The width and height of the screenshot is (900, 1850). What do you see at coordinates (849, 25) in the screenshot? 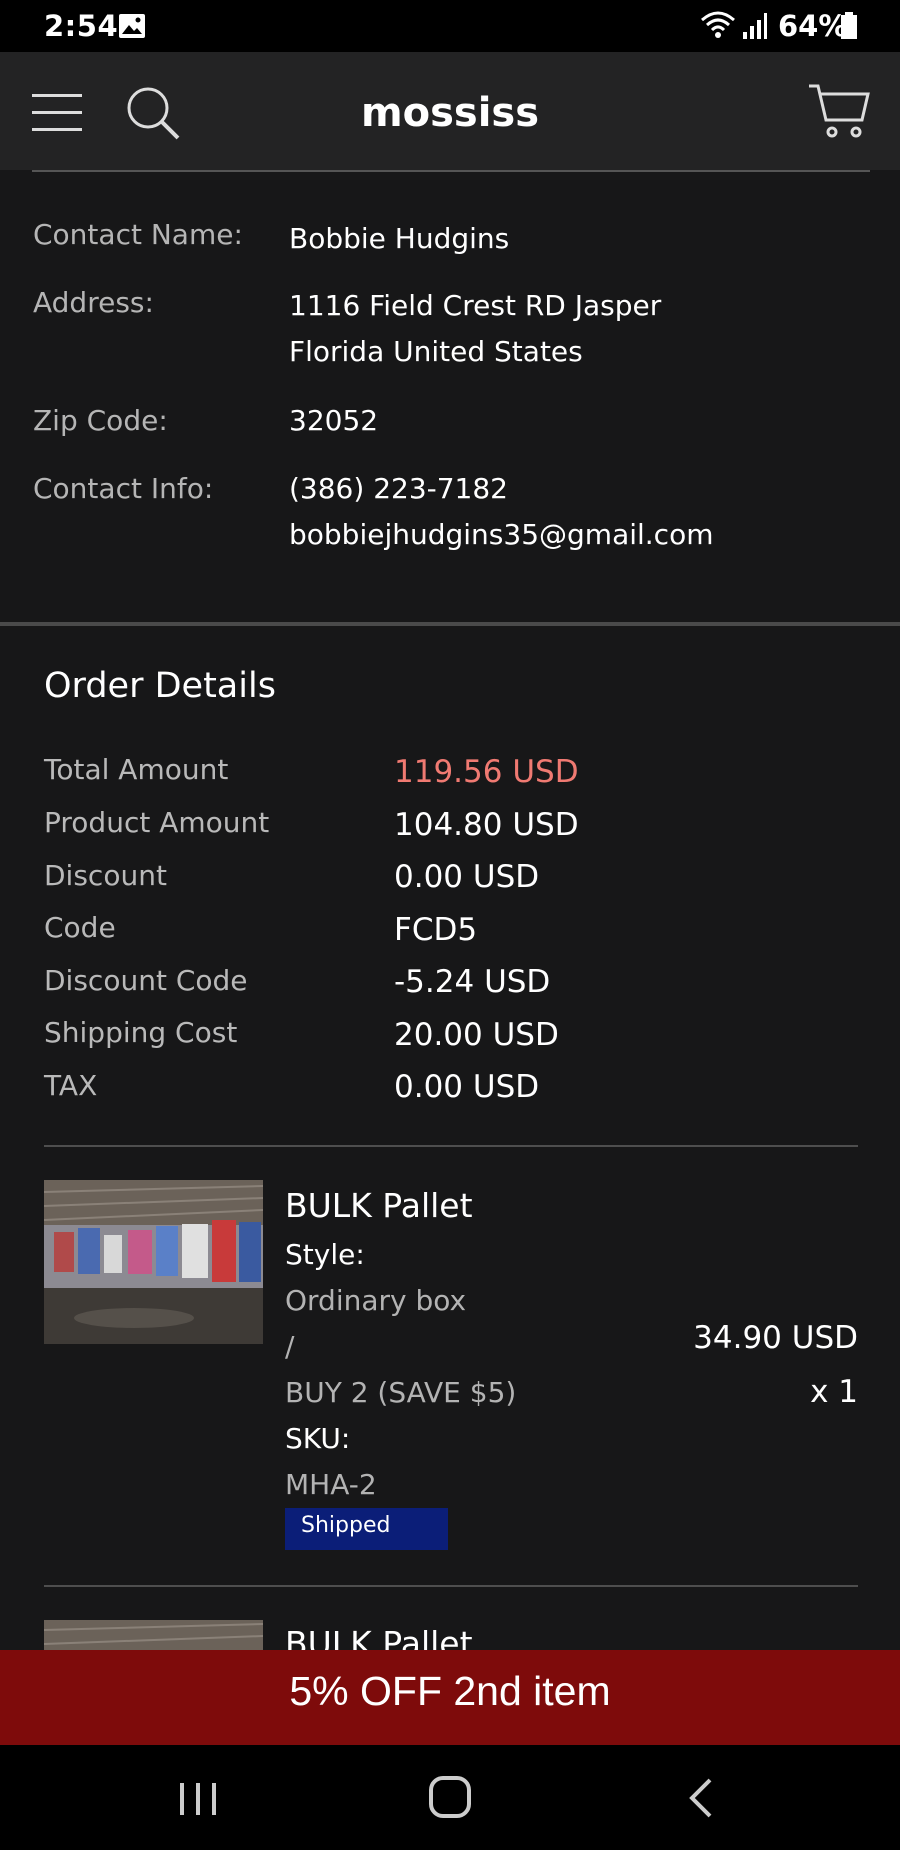
I see `battery-icon` at bounding box center [849, 25].